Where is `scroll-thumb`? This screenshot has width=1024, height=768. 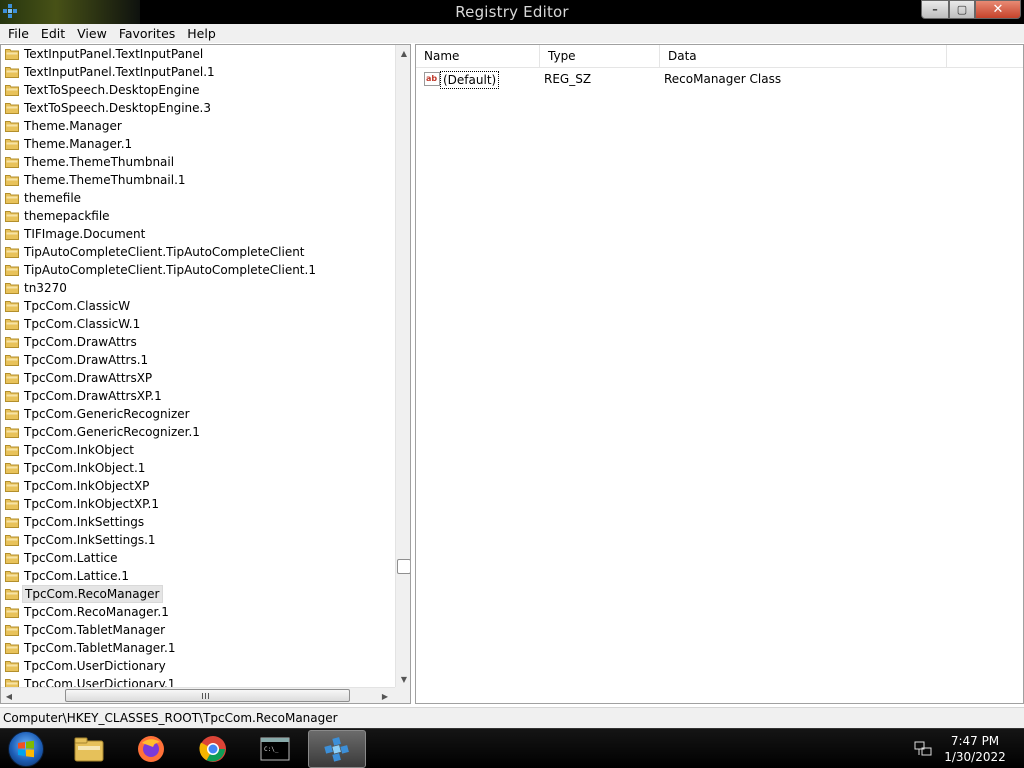 scroll-thumb is located at coordinates (403, 566).